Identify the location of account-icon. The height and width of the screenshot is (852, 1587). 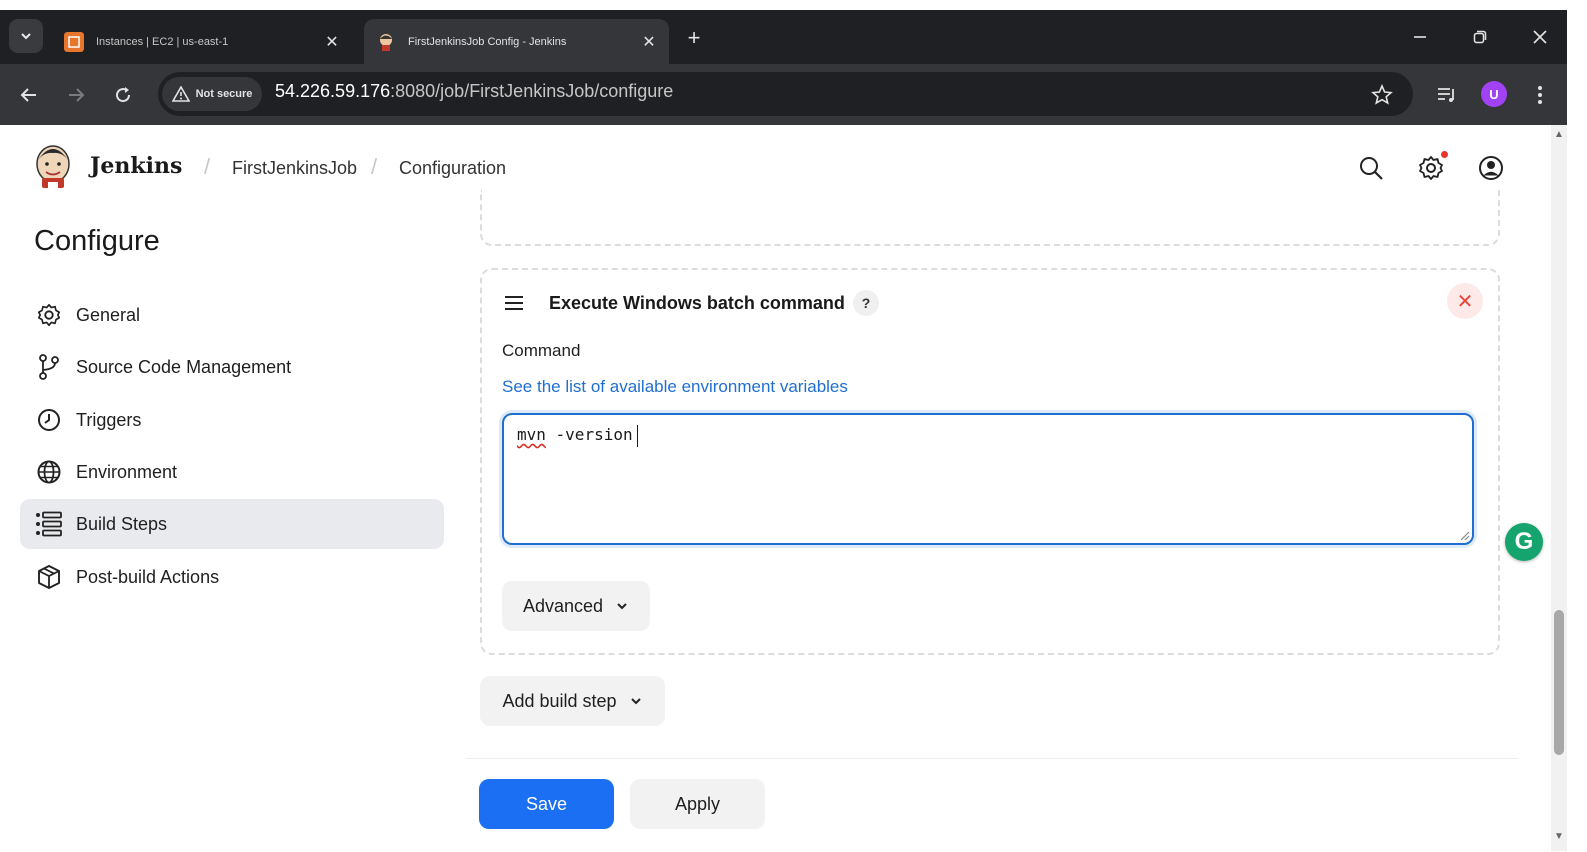
(1491, 168).